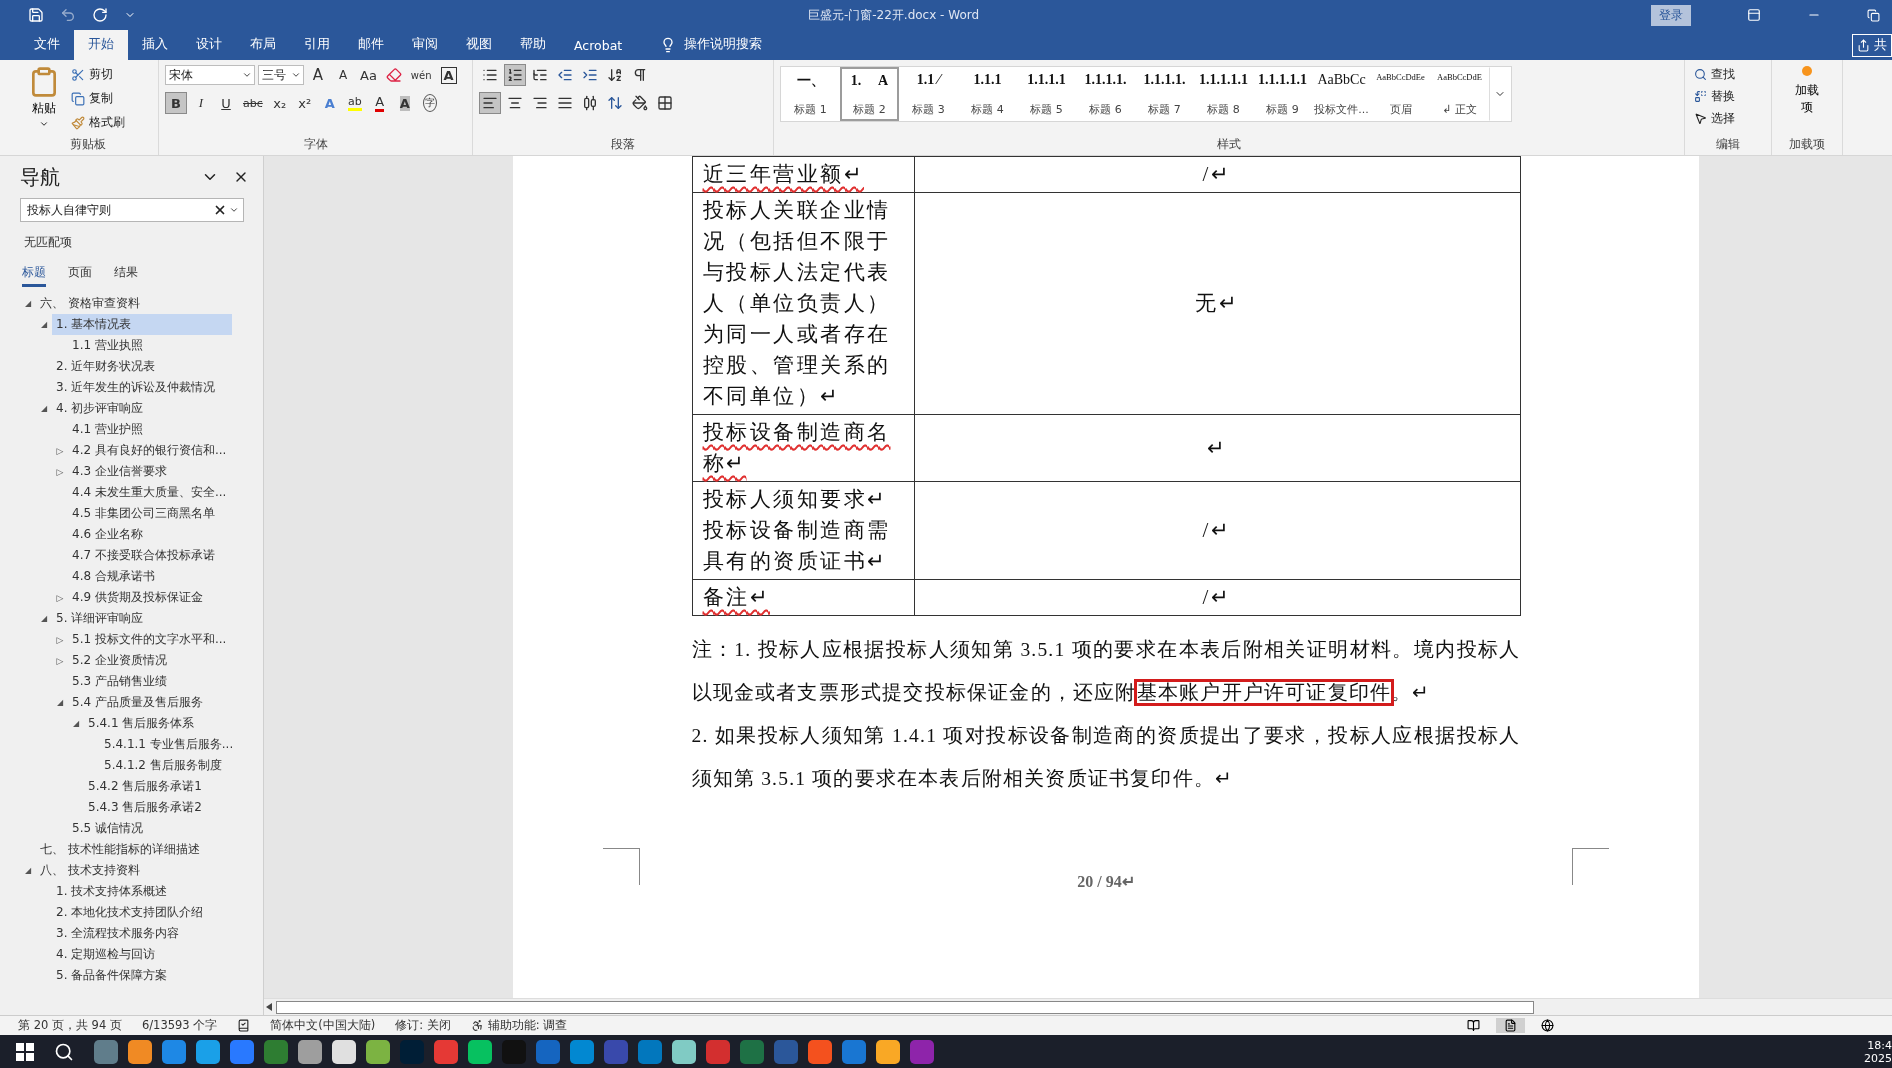 The image size is (1892, 1068). I want to click on heading-item: 5.4.1.2 售后服务制度, so click(163, 765).